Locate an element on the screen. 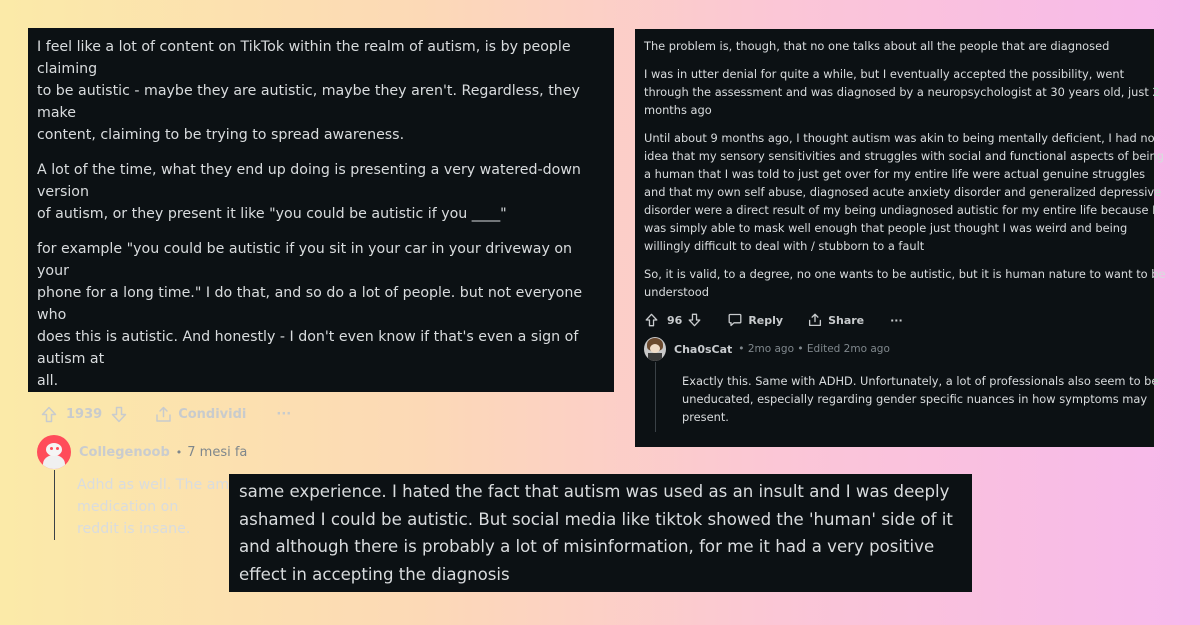 This screenshot has width=1200, height=625. comment-header: Collegenoob • 7 mesi fa is located at coordinates (321, 452).